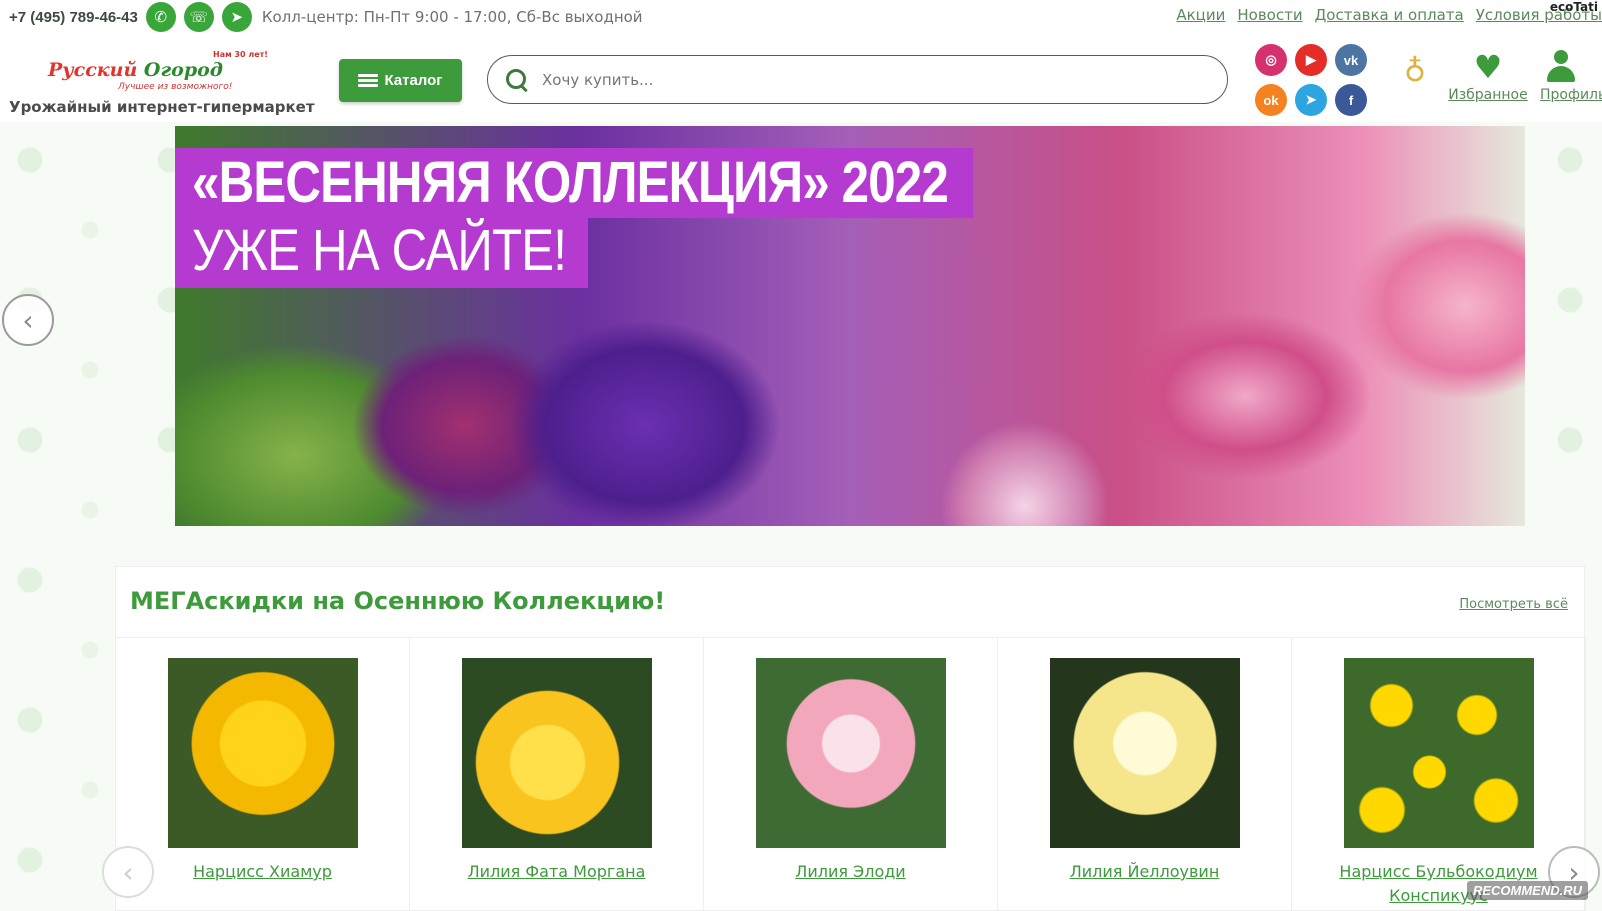 The height and width of the screenshot is (911, 1602). Describe the element at coordinates (574, 183) in the screenshot. I see `banner-title-line1: «ВЕСЕННЯЯ КОЛЛЕКЦИЯ» 2022` at that location.